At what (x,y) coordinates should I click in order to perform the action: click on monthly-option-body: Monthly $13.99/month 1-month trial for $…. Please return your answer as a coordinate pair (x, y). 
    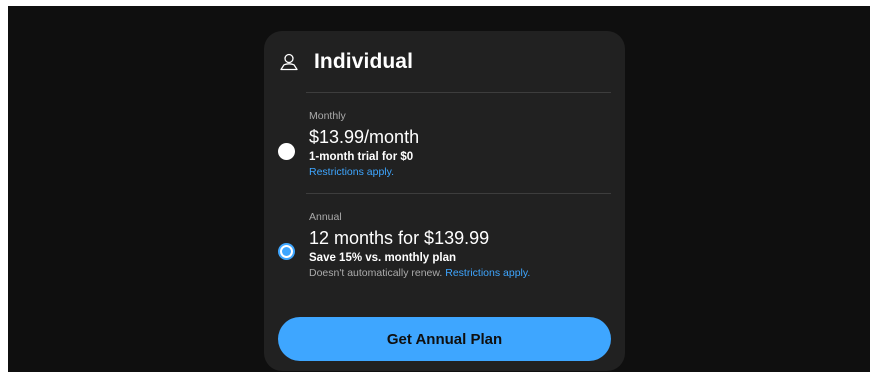
    Looking at the image, I should click on (460, 144).